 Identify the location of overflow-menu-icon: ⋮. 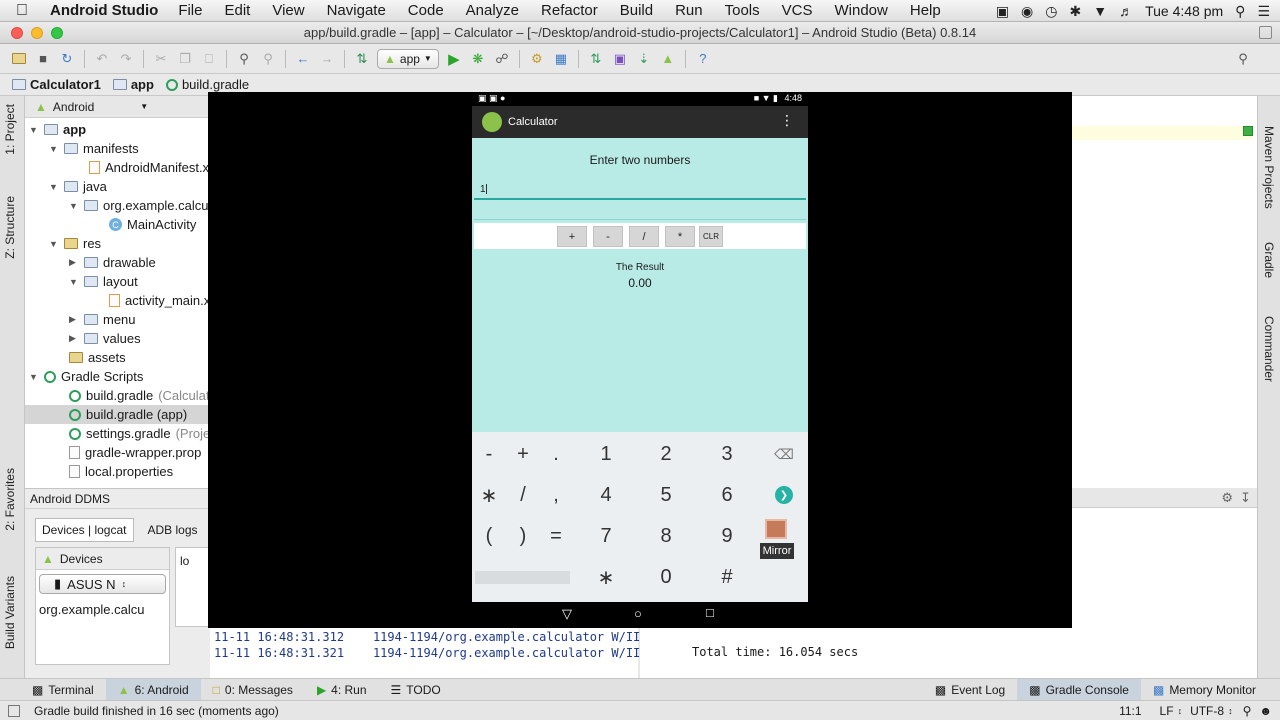
(787, 120).